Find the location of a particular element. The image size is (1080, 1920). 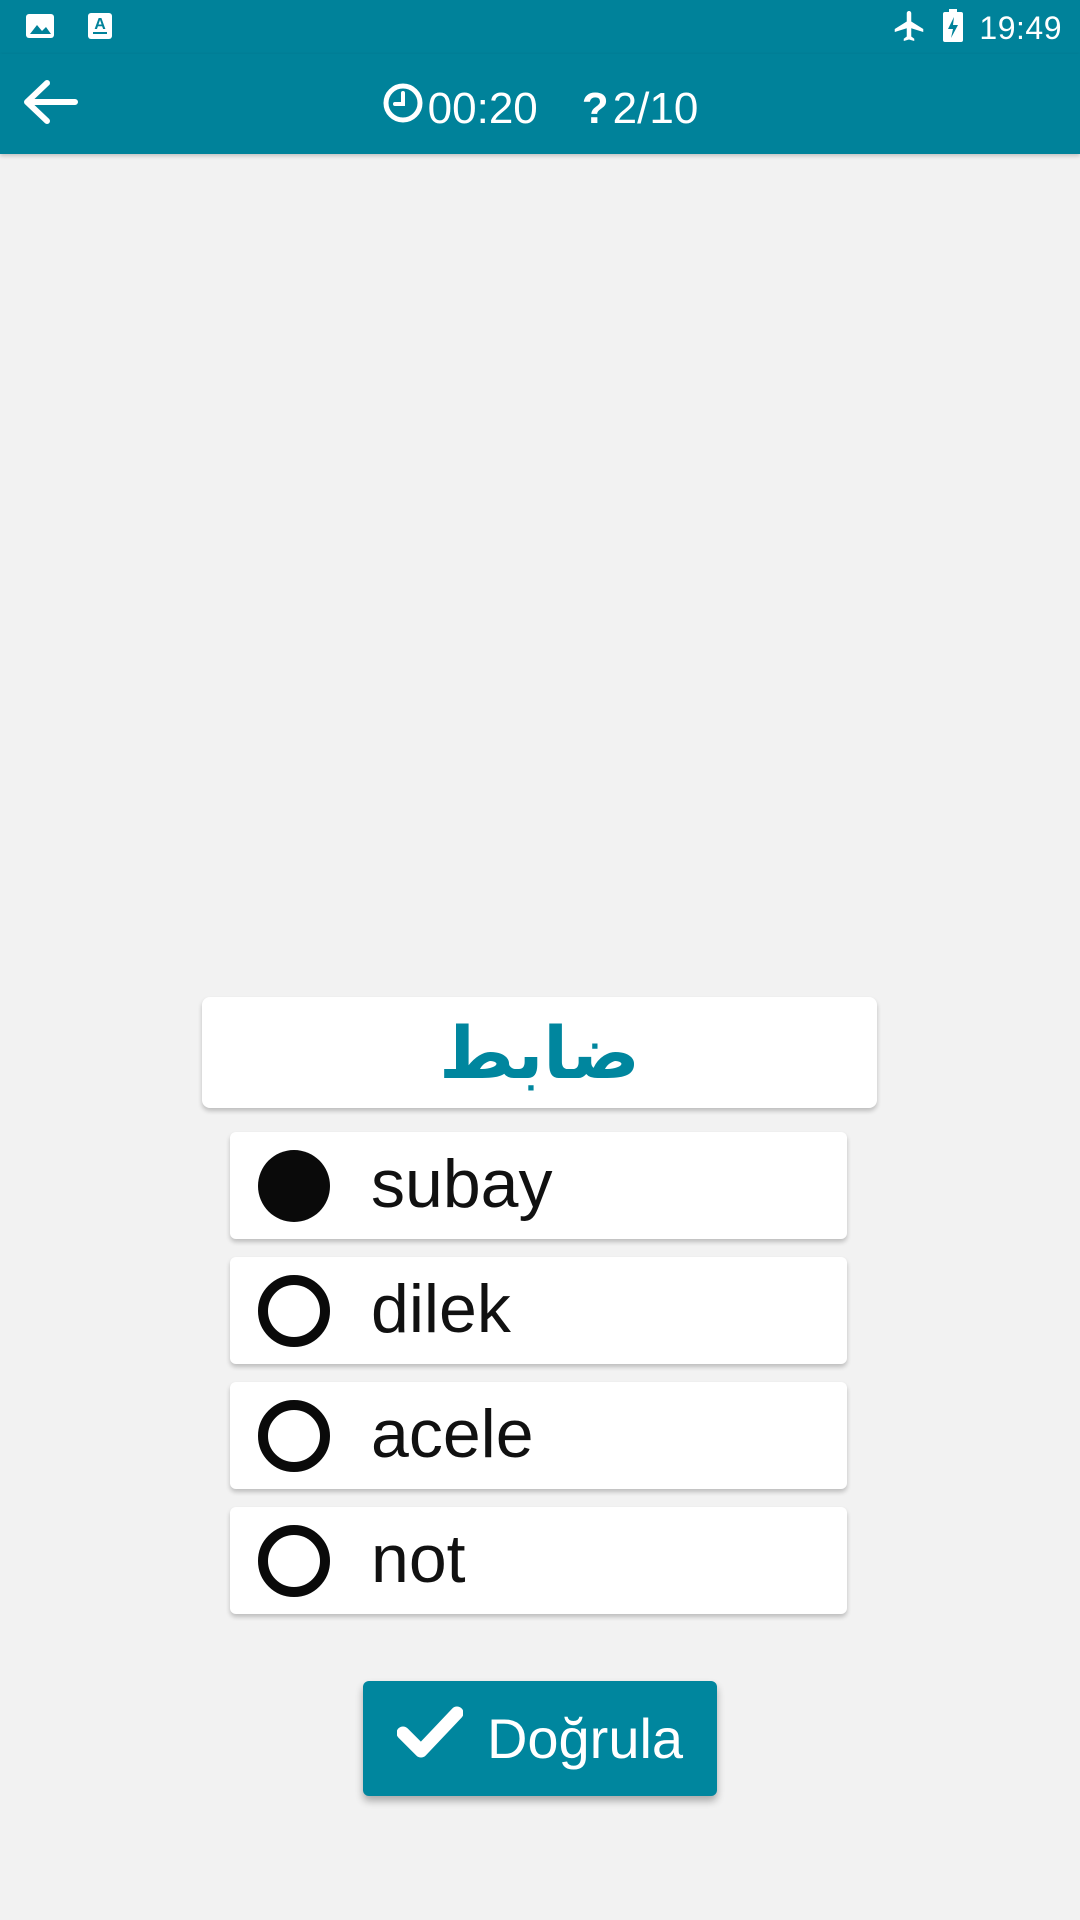

verify-button-label: Doğrula is located at coordinates (585, 1738).